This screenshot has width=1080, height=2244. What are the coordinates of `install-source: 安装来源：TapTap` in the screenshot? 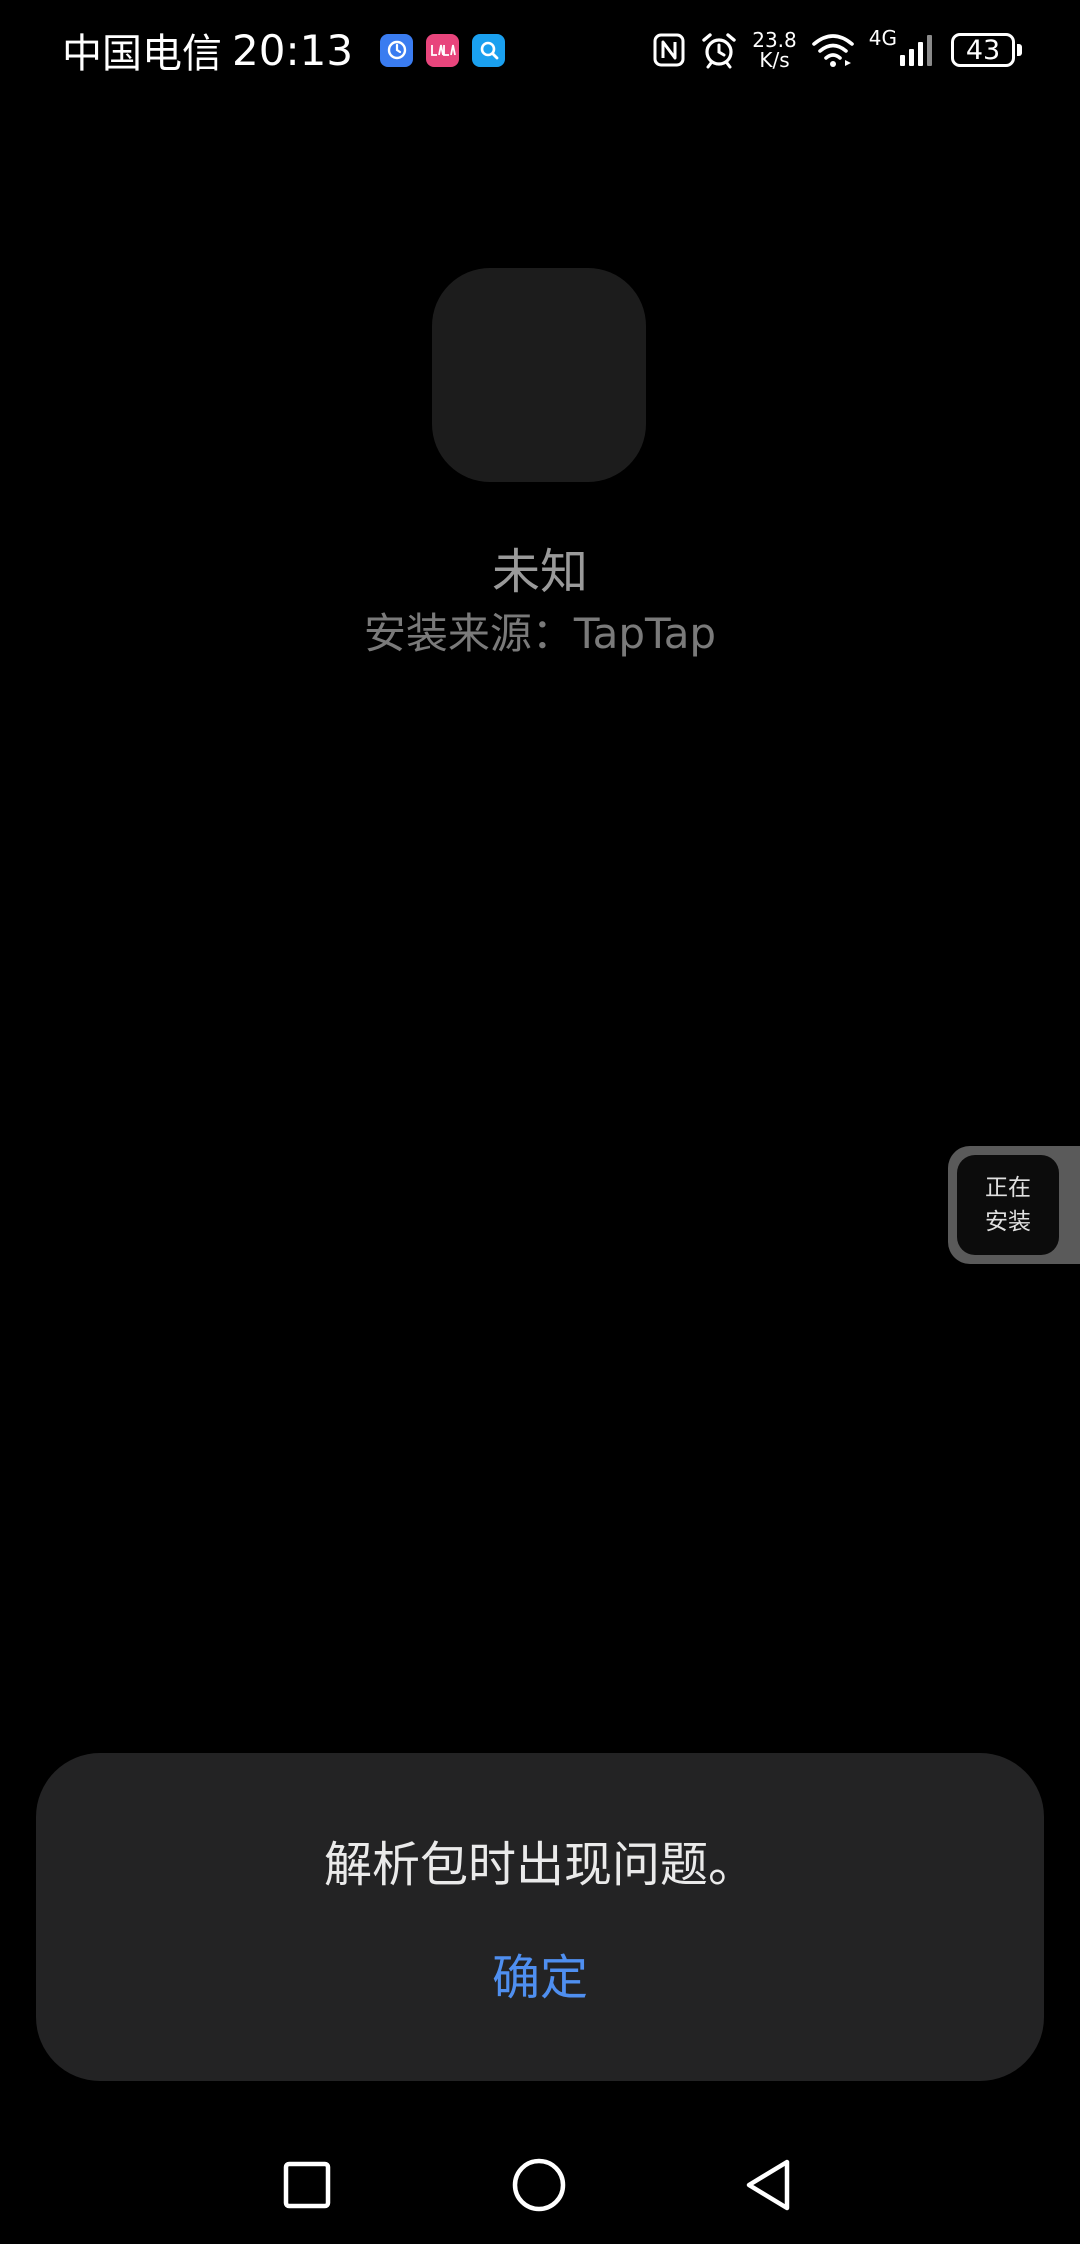 It's located at (540, 633).